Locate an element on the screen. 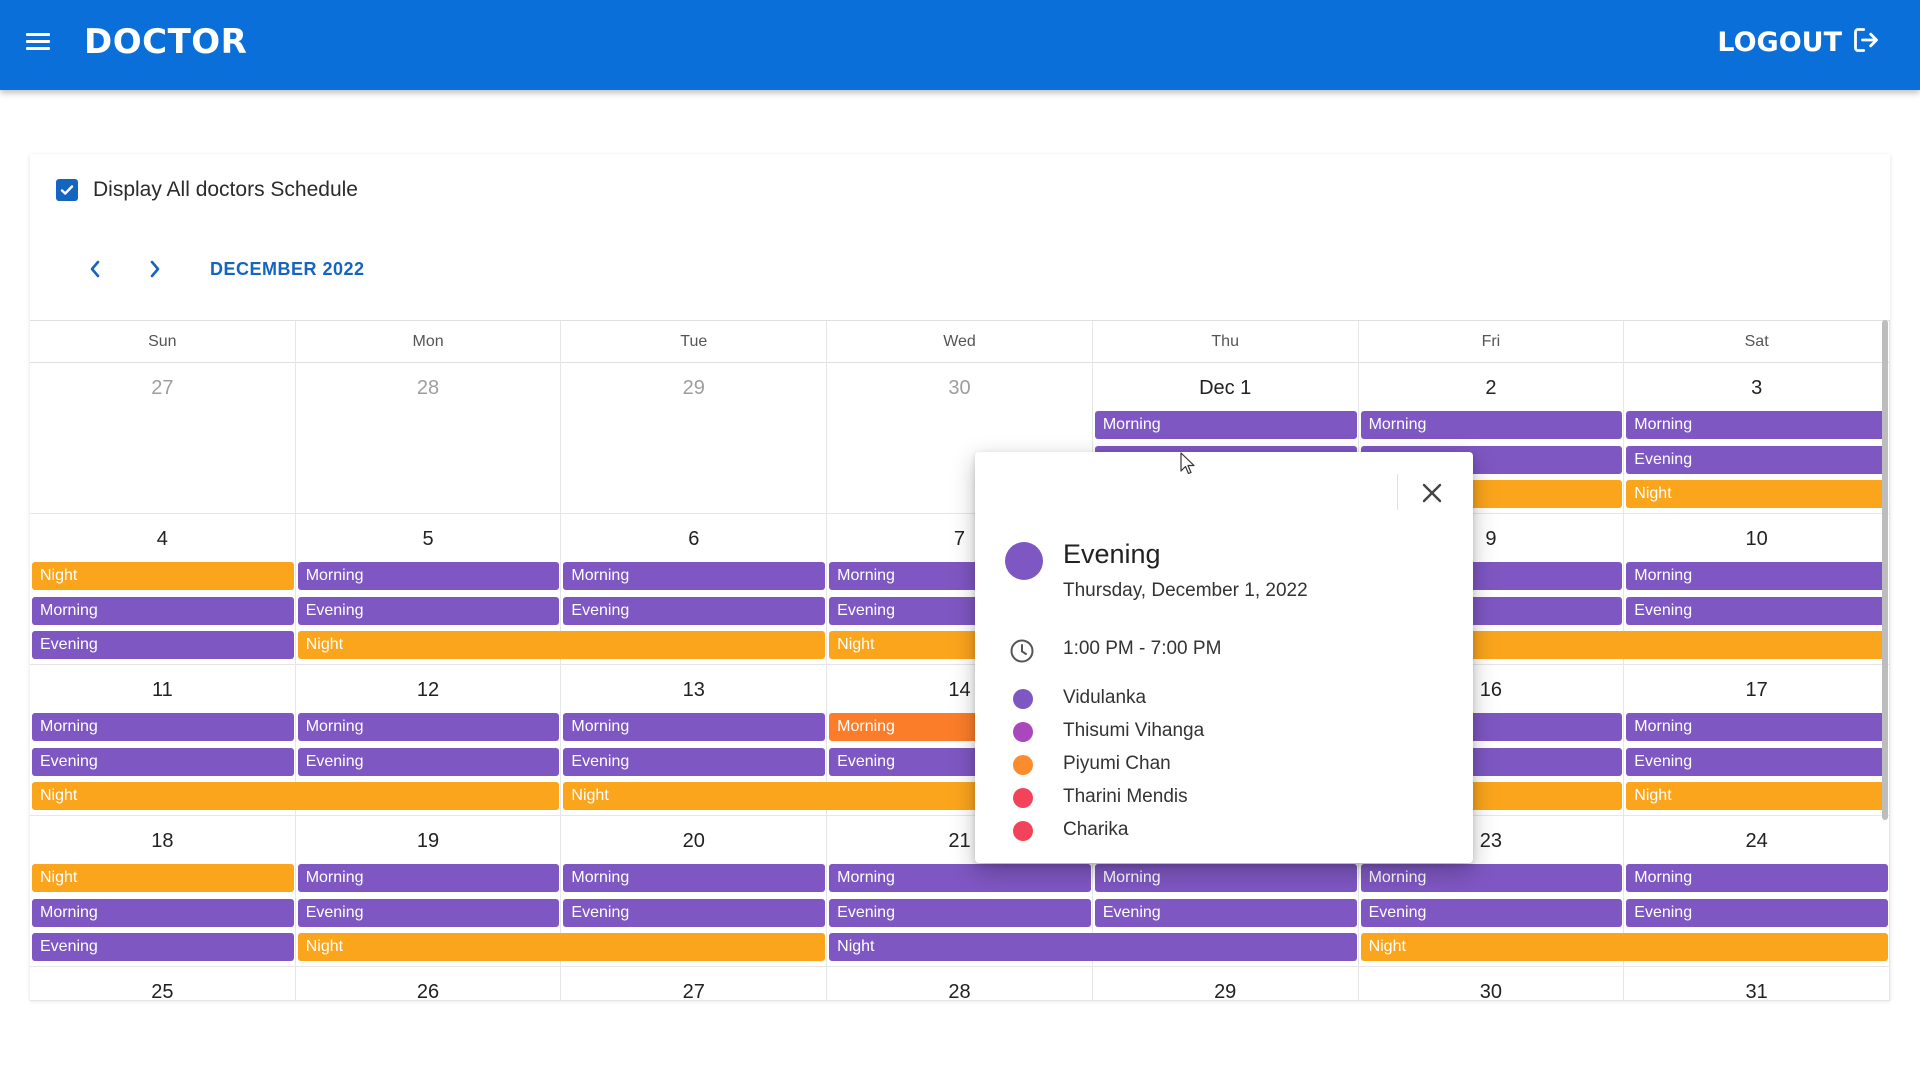 The width and height of the screenshot is (1920, 1075). day-number: 4 is located at coordinates (162, 539).